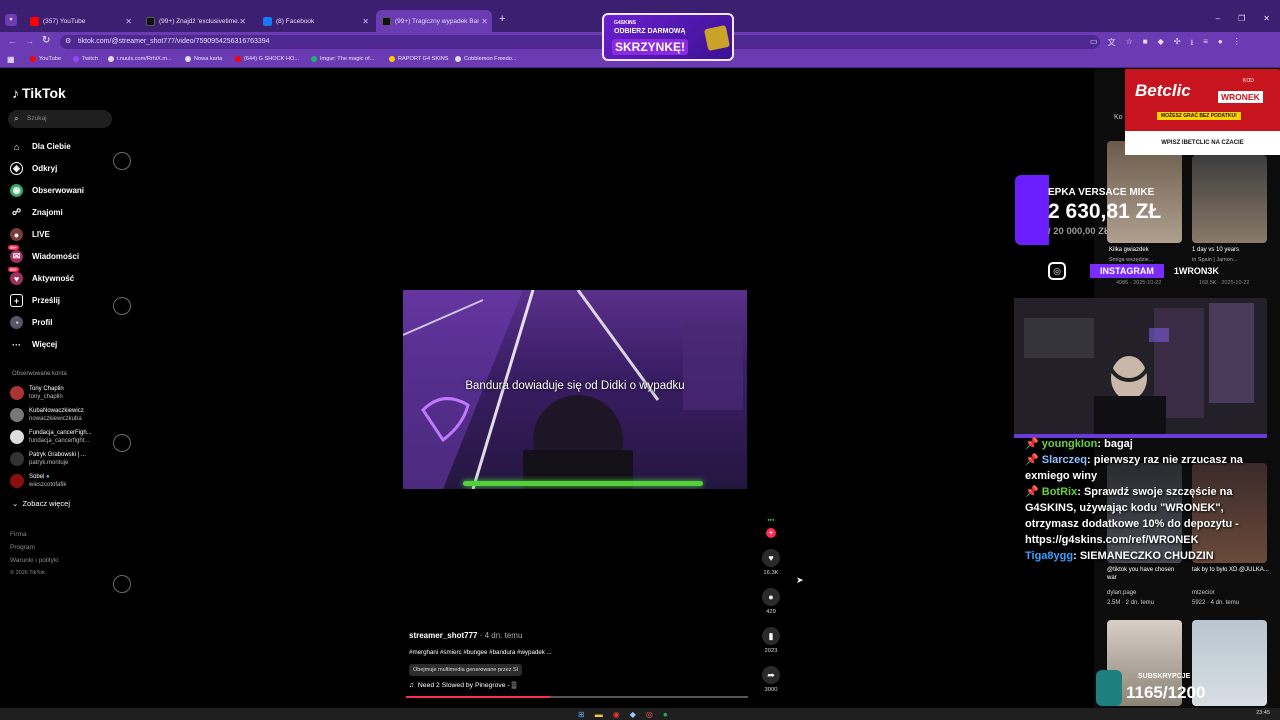  What do you see at coordinates (48, 459) in the screenshot?
I see `followed-account: Patryk Grabowski | ... patryk.montuje` at bounding box center [48, 459].